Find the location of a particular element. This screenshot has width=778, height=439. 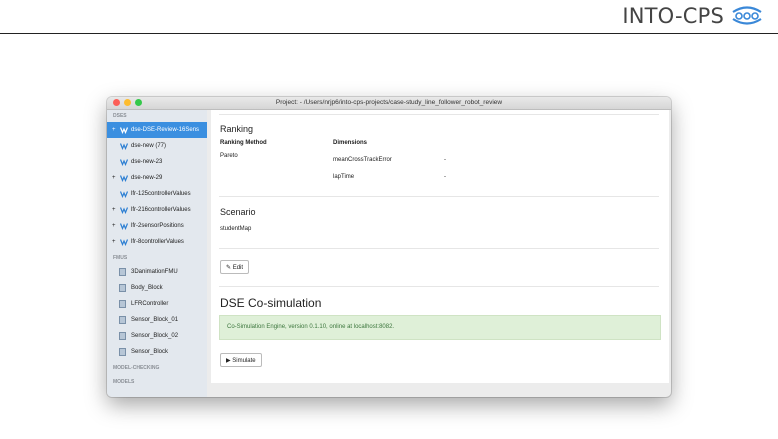

sidebar-section-model-checking: MODEL-CHECKING is located at coordinates (157, 368).